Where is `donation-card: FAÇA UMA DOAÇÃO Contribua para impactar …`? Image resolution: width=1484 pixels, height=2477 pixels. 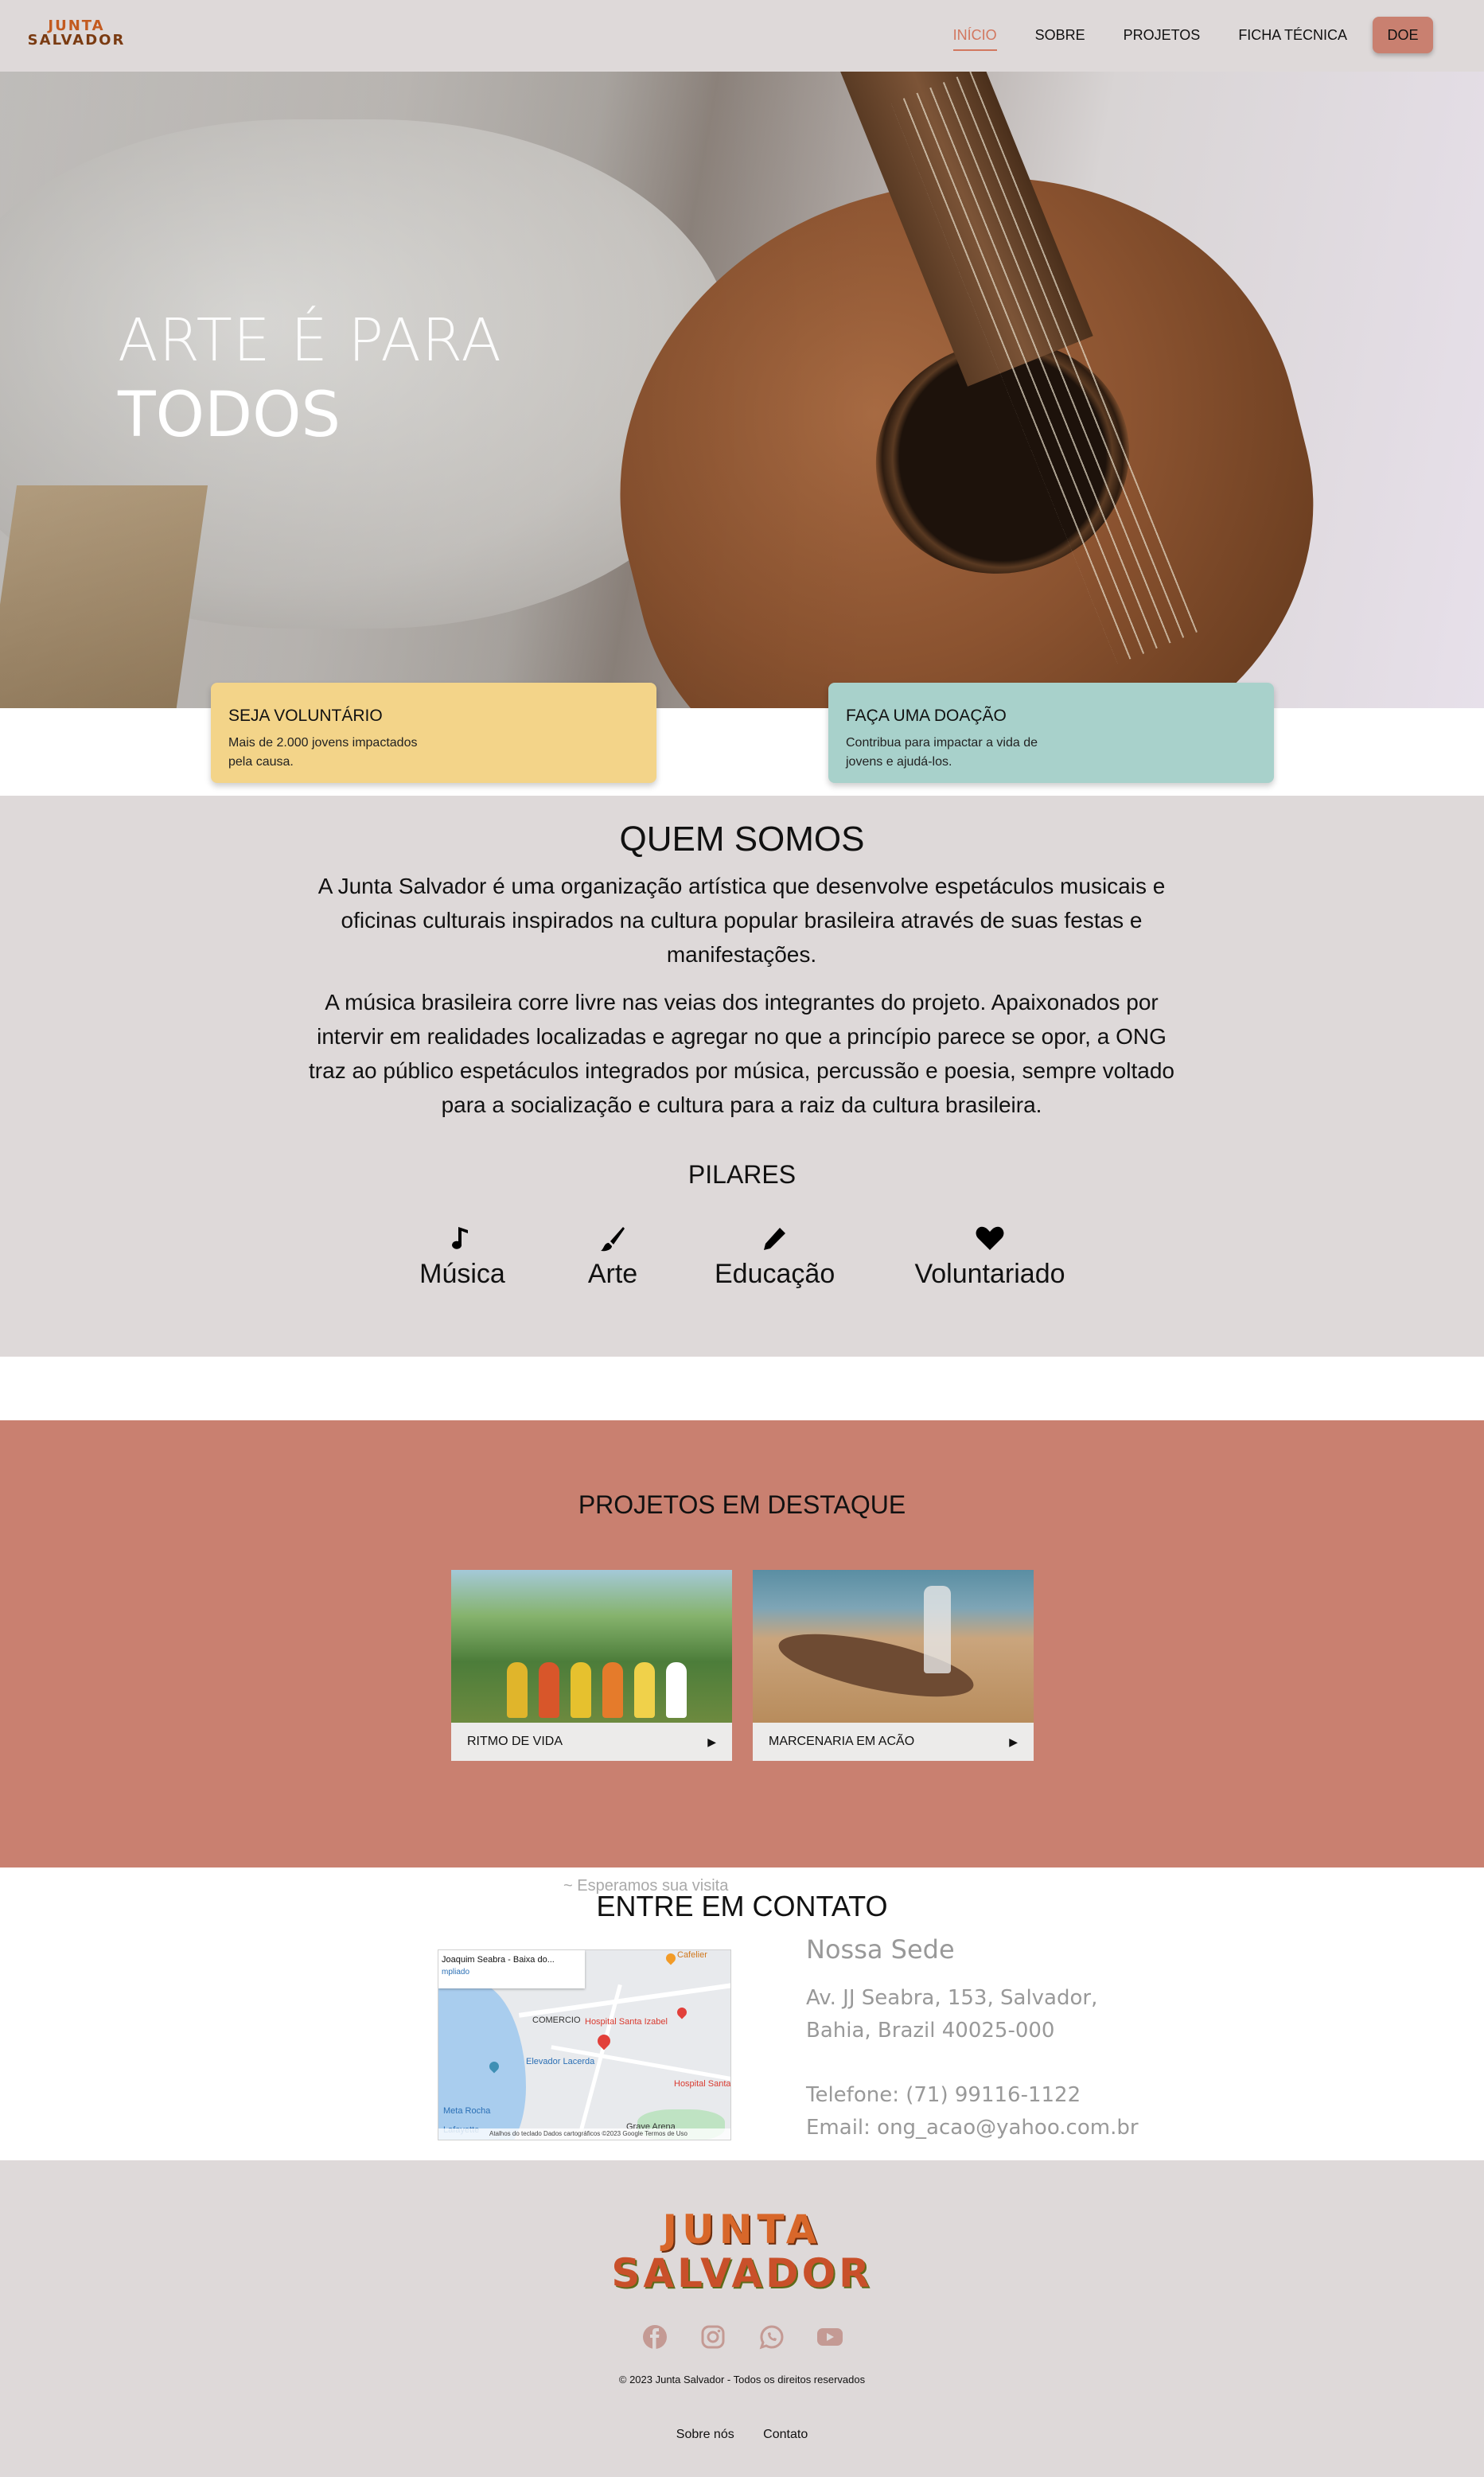 donation-card: FAÇA UMA DOAÇÃO Contribua para impactar … is located at coordinates (1051, 733).